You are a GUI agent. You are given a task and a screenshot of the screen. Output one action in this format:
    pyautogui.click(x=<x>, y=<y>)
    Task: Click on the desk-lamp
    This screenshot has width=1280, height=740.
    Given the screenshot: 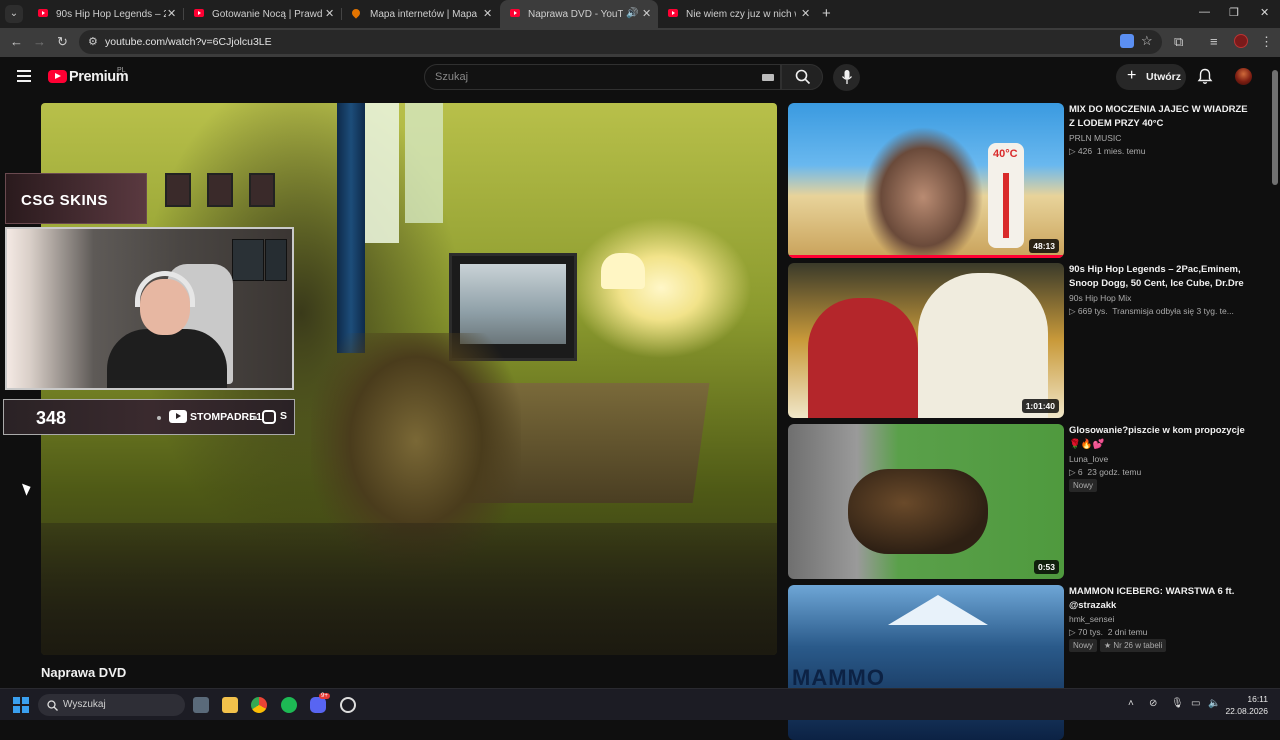 What is the action you would take?
    pyautogui.click(x=623, y=271)
    